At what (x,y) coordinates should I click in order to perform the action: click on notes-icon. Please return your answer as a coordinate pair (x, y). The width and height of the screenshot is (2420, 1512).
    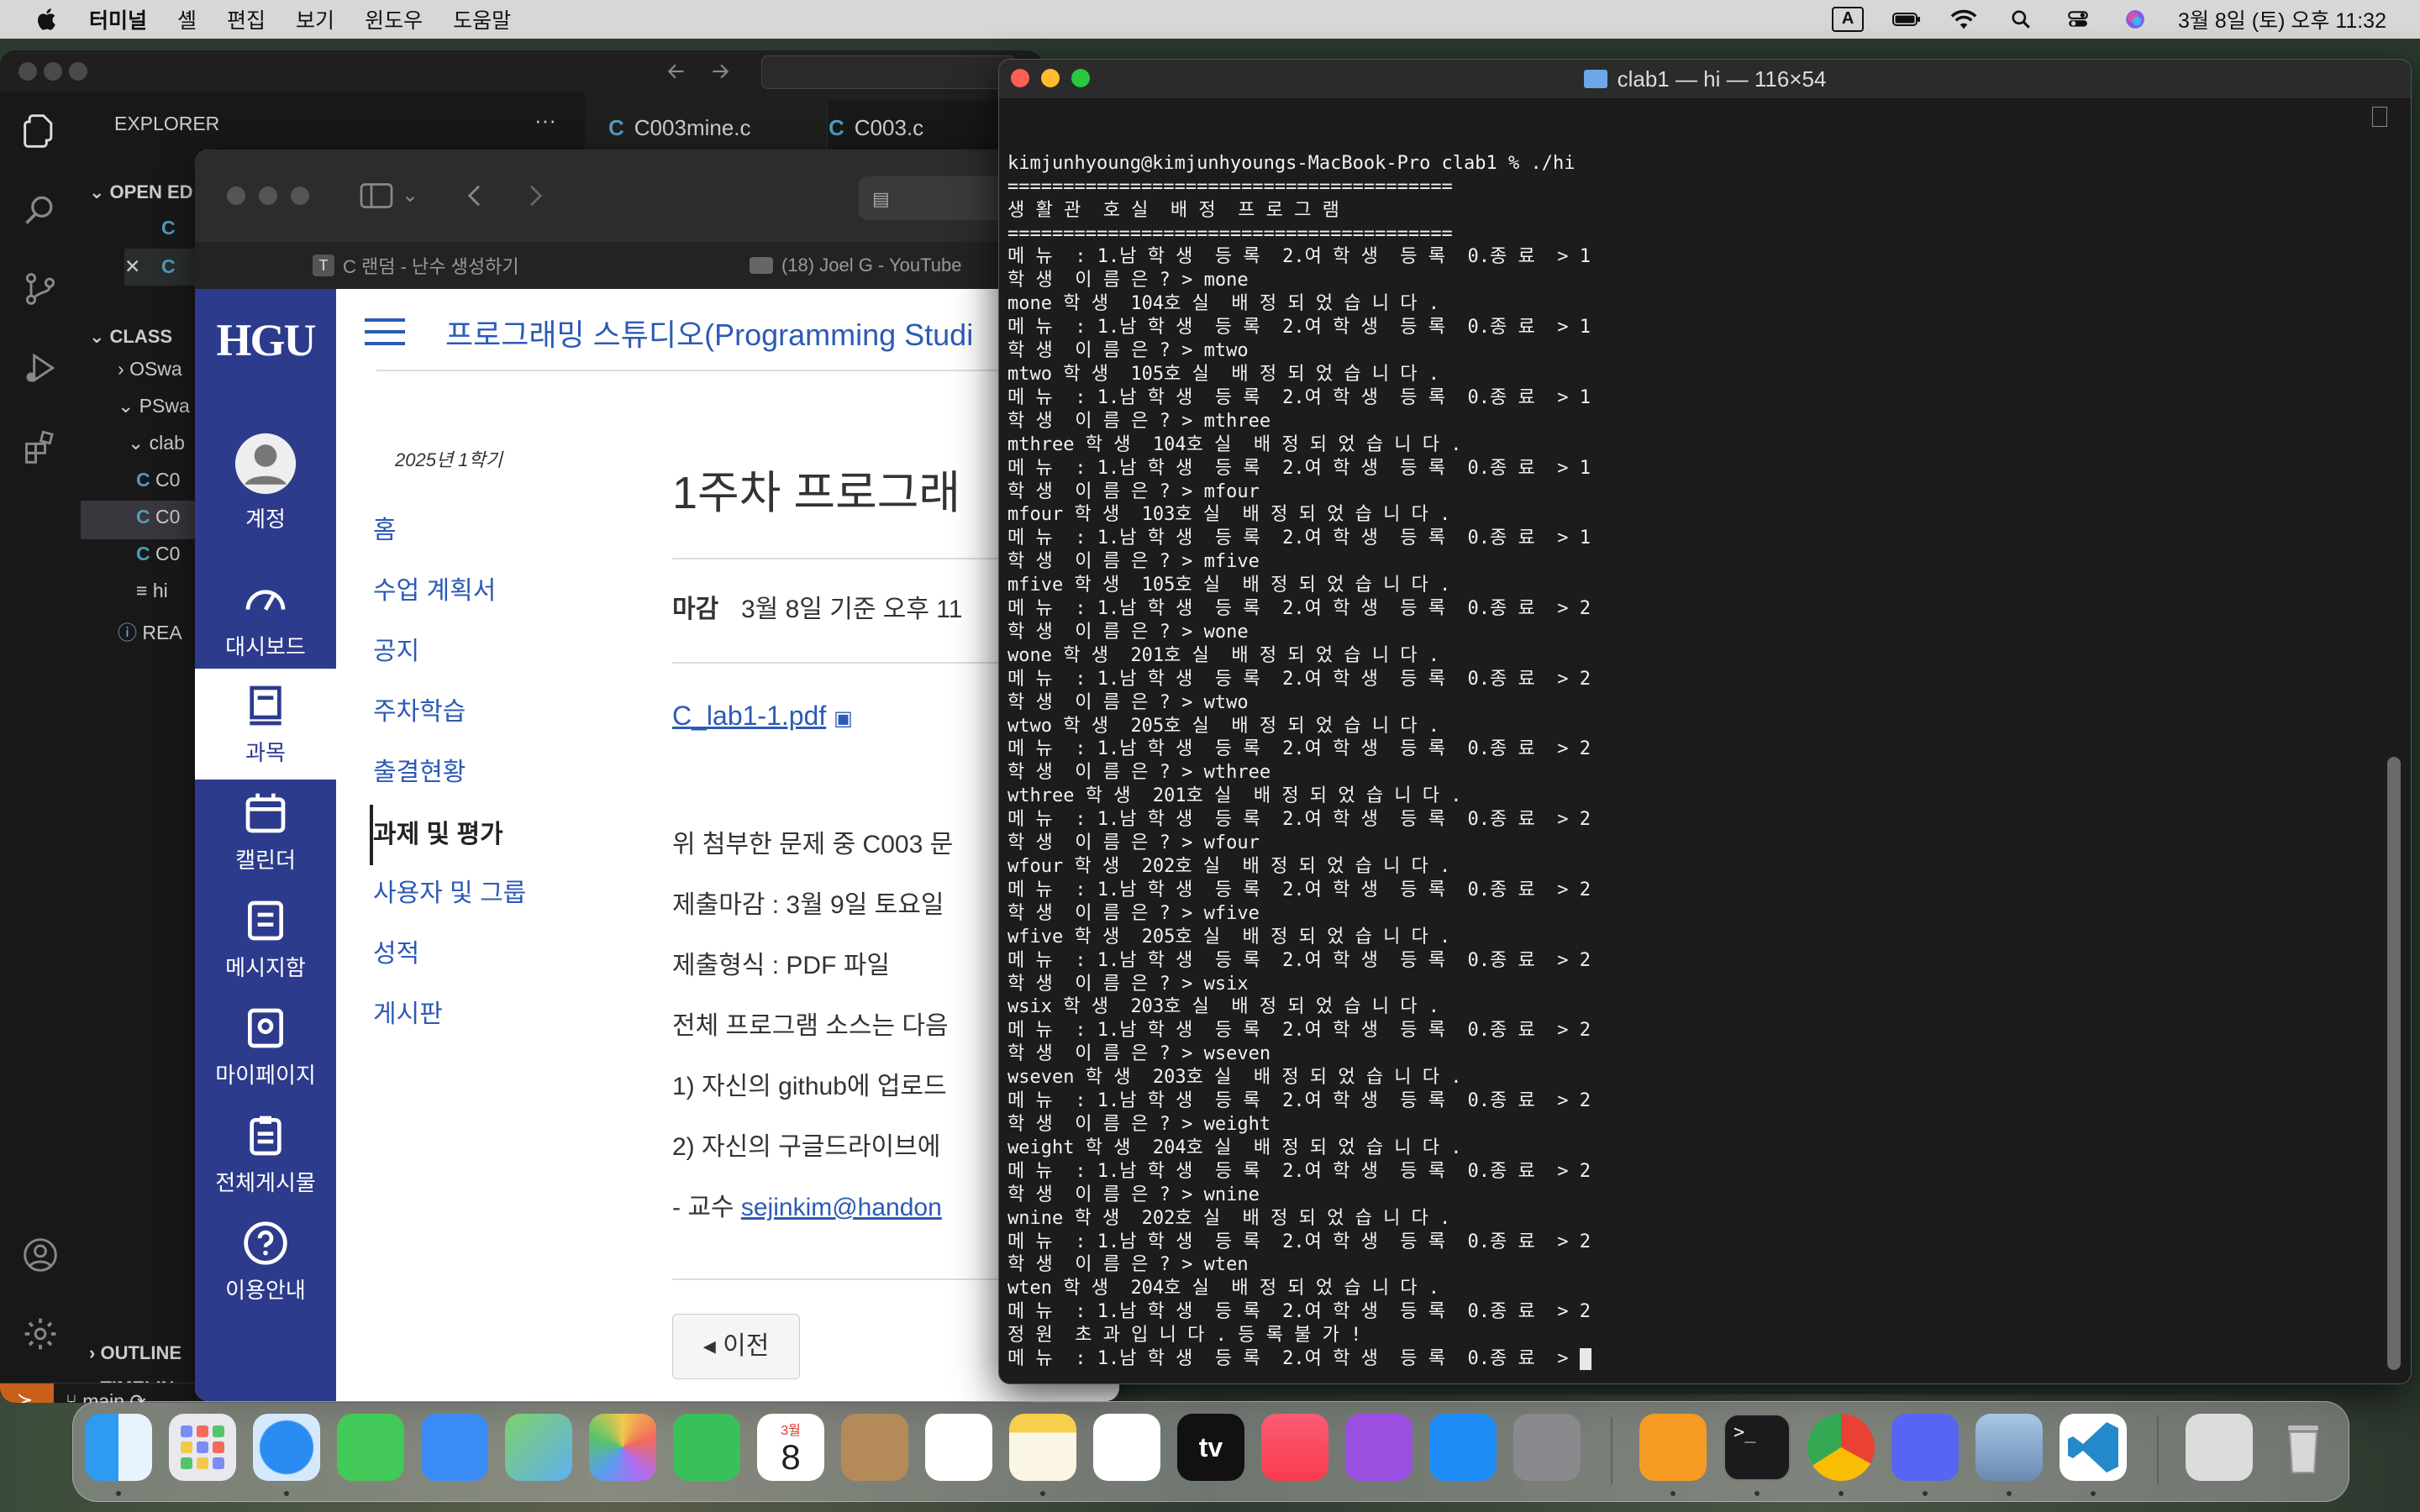
    Looking at the image, I should click on (1043, 1447).